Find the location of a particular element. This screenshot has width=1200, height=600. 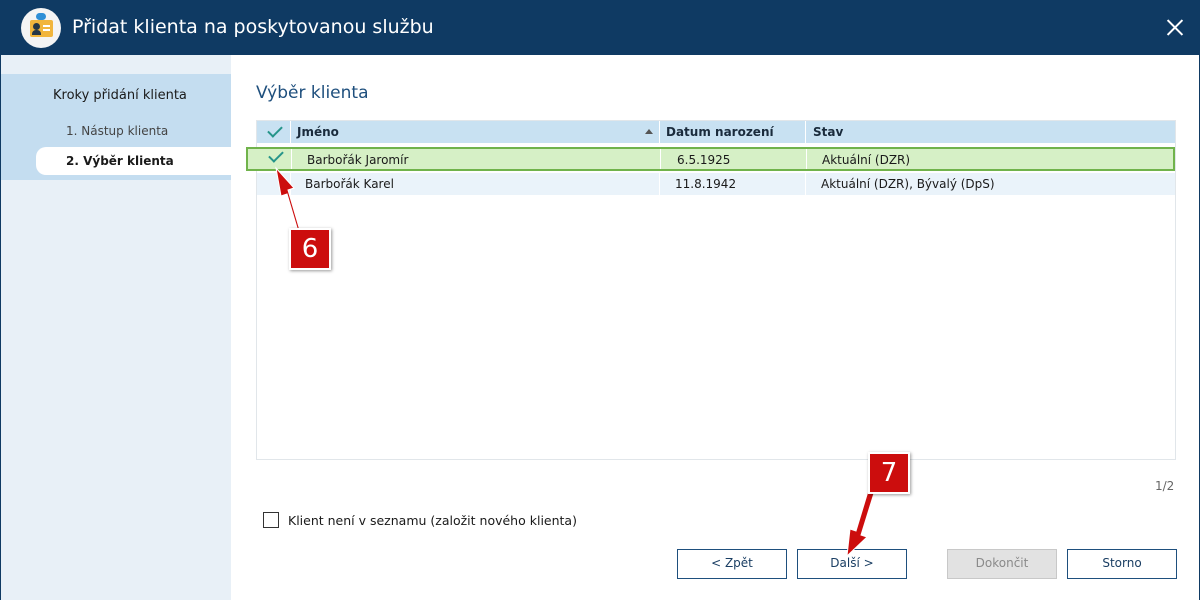

callout-7: 7 is located at coordinates (889, 473).